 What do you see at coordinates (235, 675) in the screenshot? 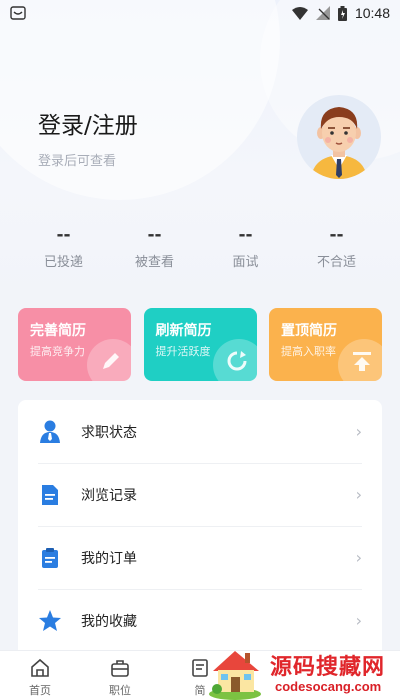
I see `house-logo-icon` at bounding box center [235, 675].